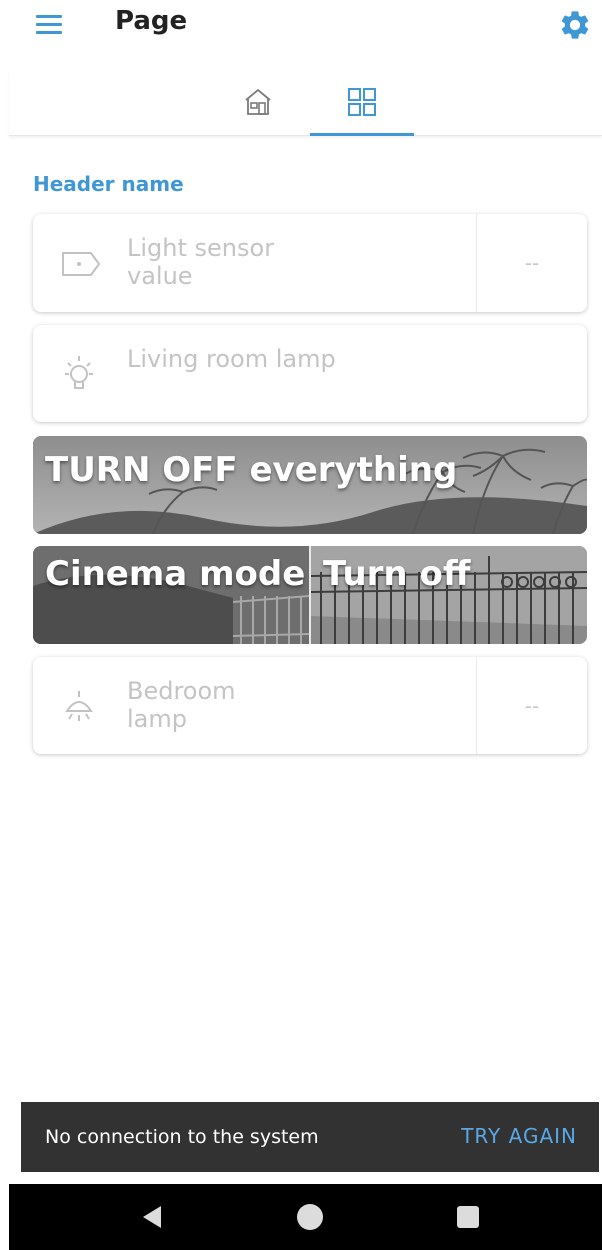  Describe the element at coordinates (79, 372) in the screenshot. I see `lightbulb-icon` at that location.